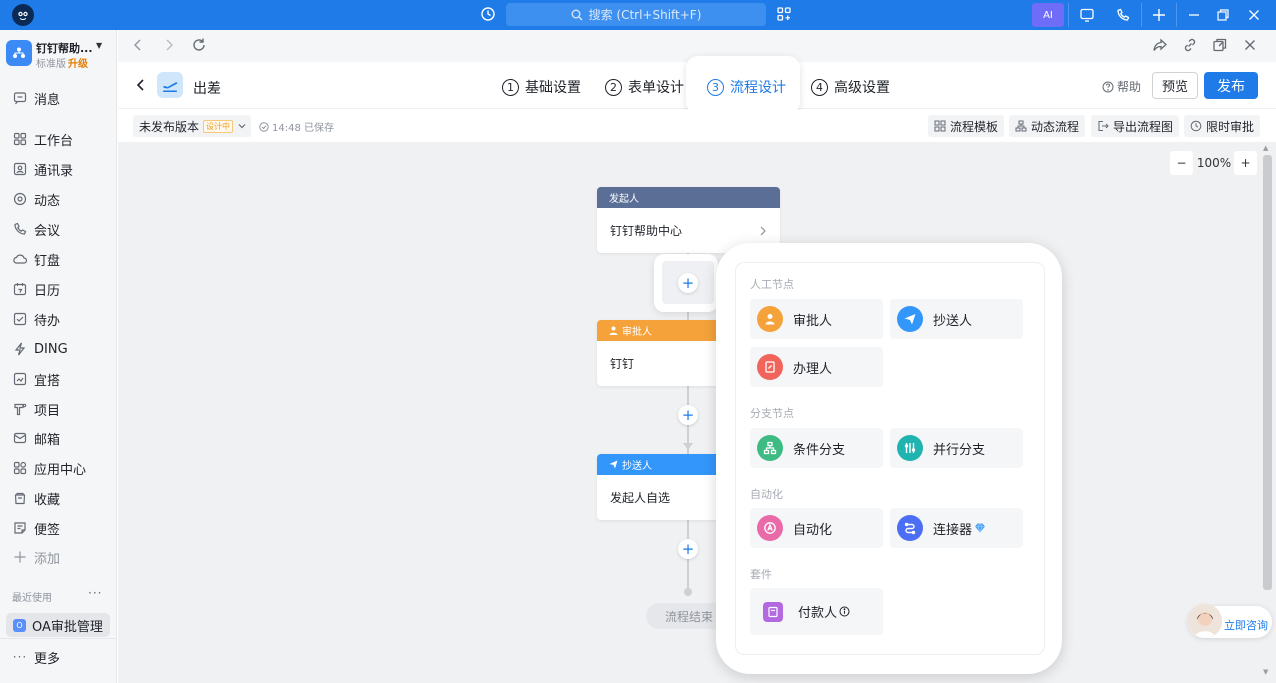 The height and width of the screenshot is (683, 1276). What do you see at coordinates (20, 468) in the screenshot?
I see `app-center-icon` at bounding box center [20, 468].